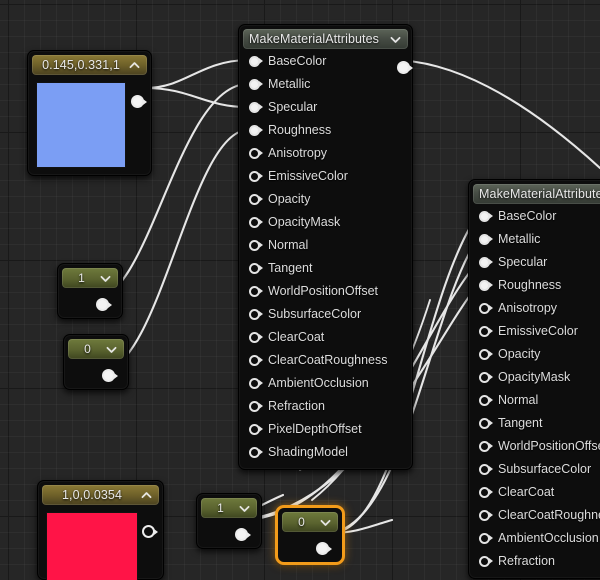 The height and width of the screenshot is (580, 600). What do you see at coordinates (100, 495) in the screenshot?
I see `node-header: 1,0,0.0354` at bounding box center [100, 495].